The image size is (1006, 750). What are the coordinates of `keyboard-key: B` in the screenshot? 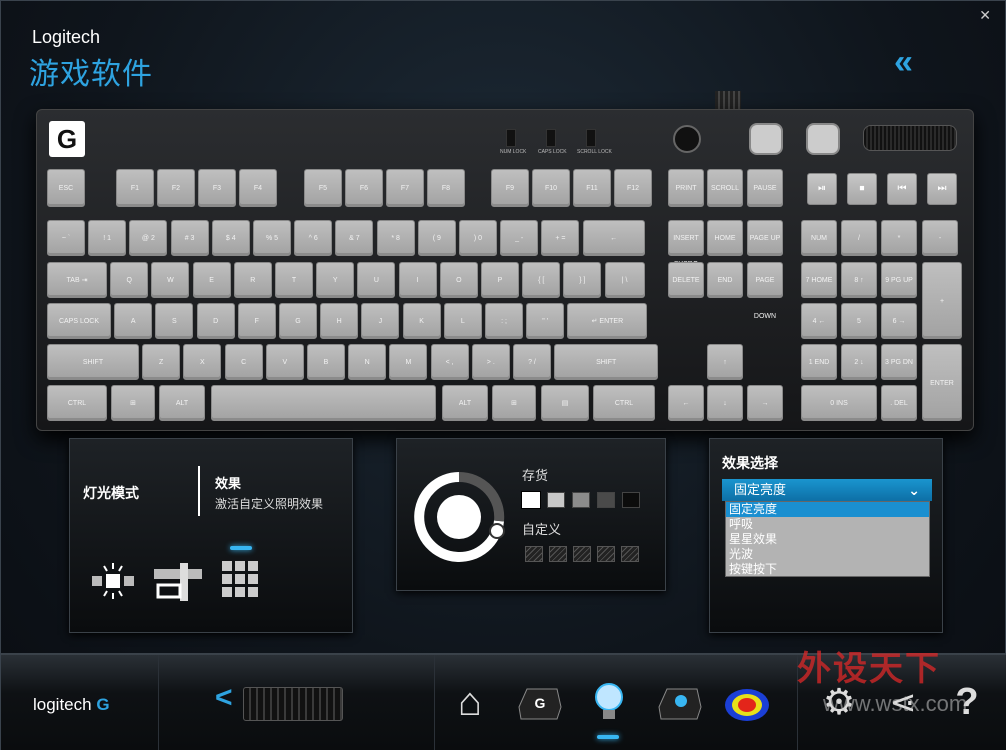 It's located at (326, 362).